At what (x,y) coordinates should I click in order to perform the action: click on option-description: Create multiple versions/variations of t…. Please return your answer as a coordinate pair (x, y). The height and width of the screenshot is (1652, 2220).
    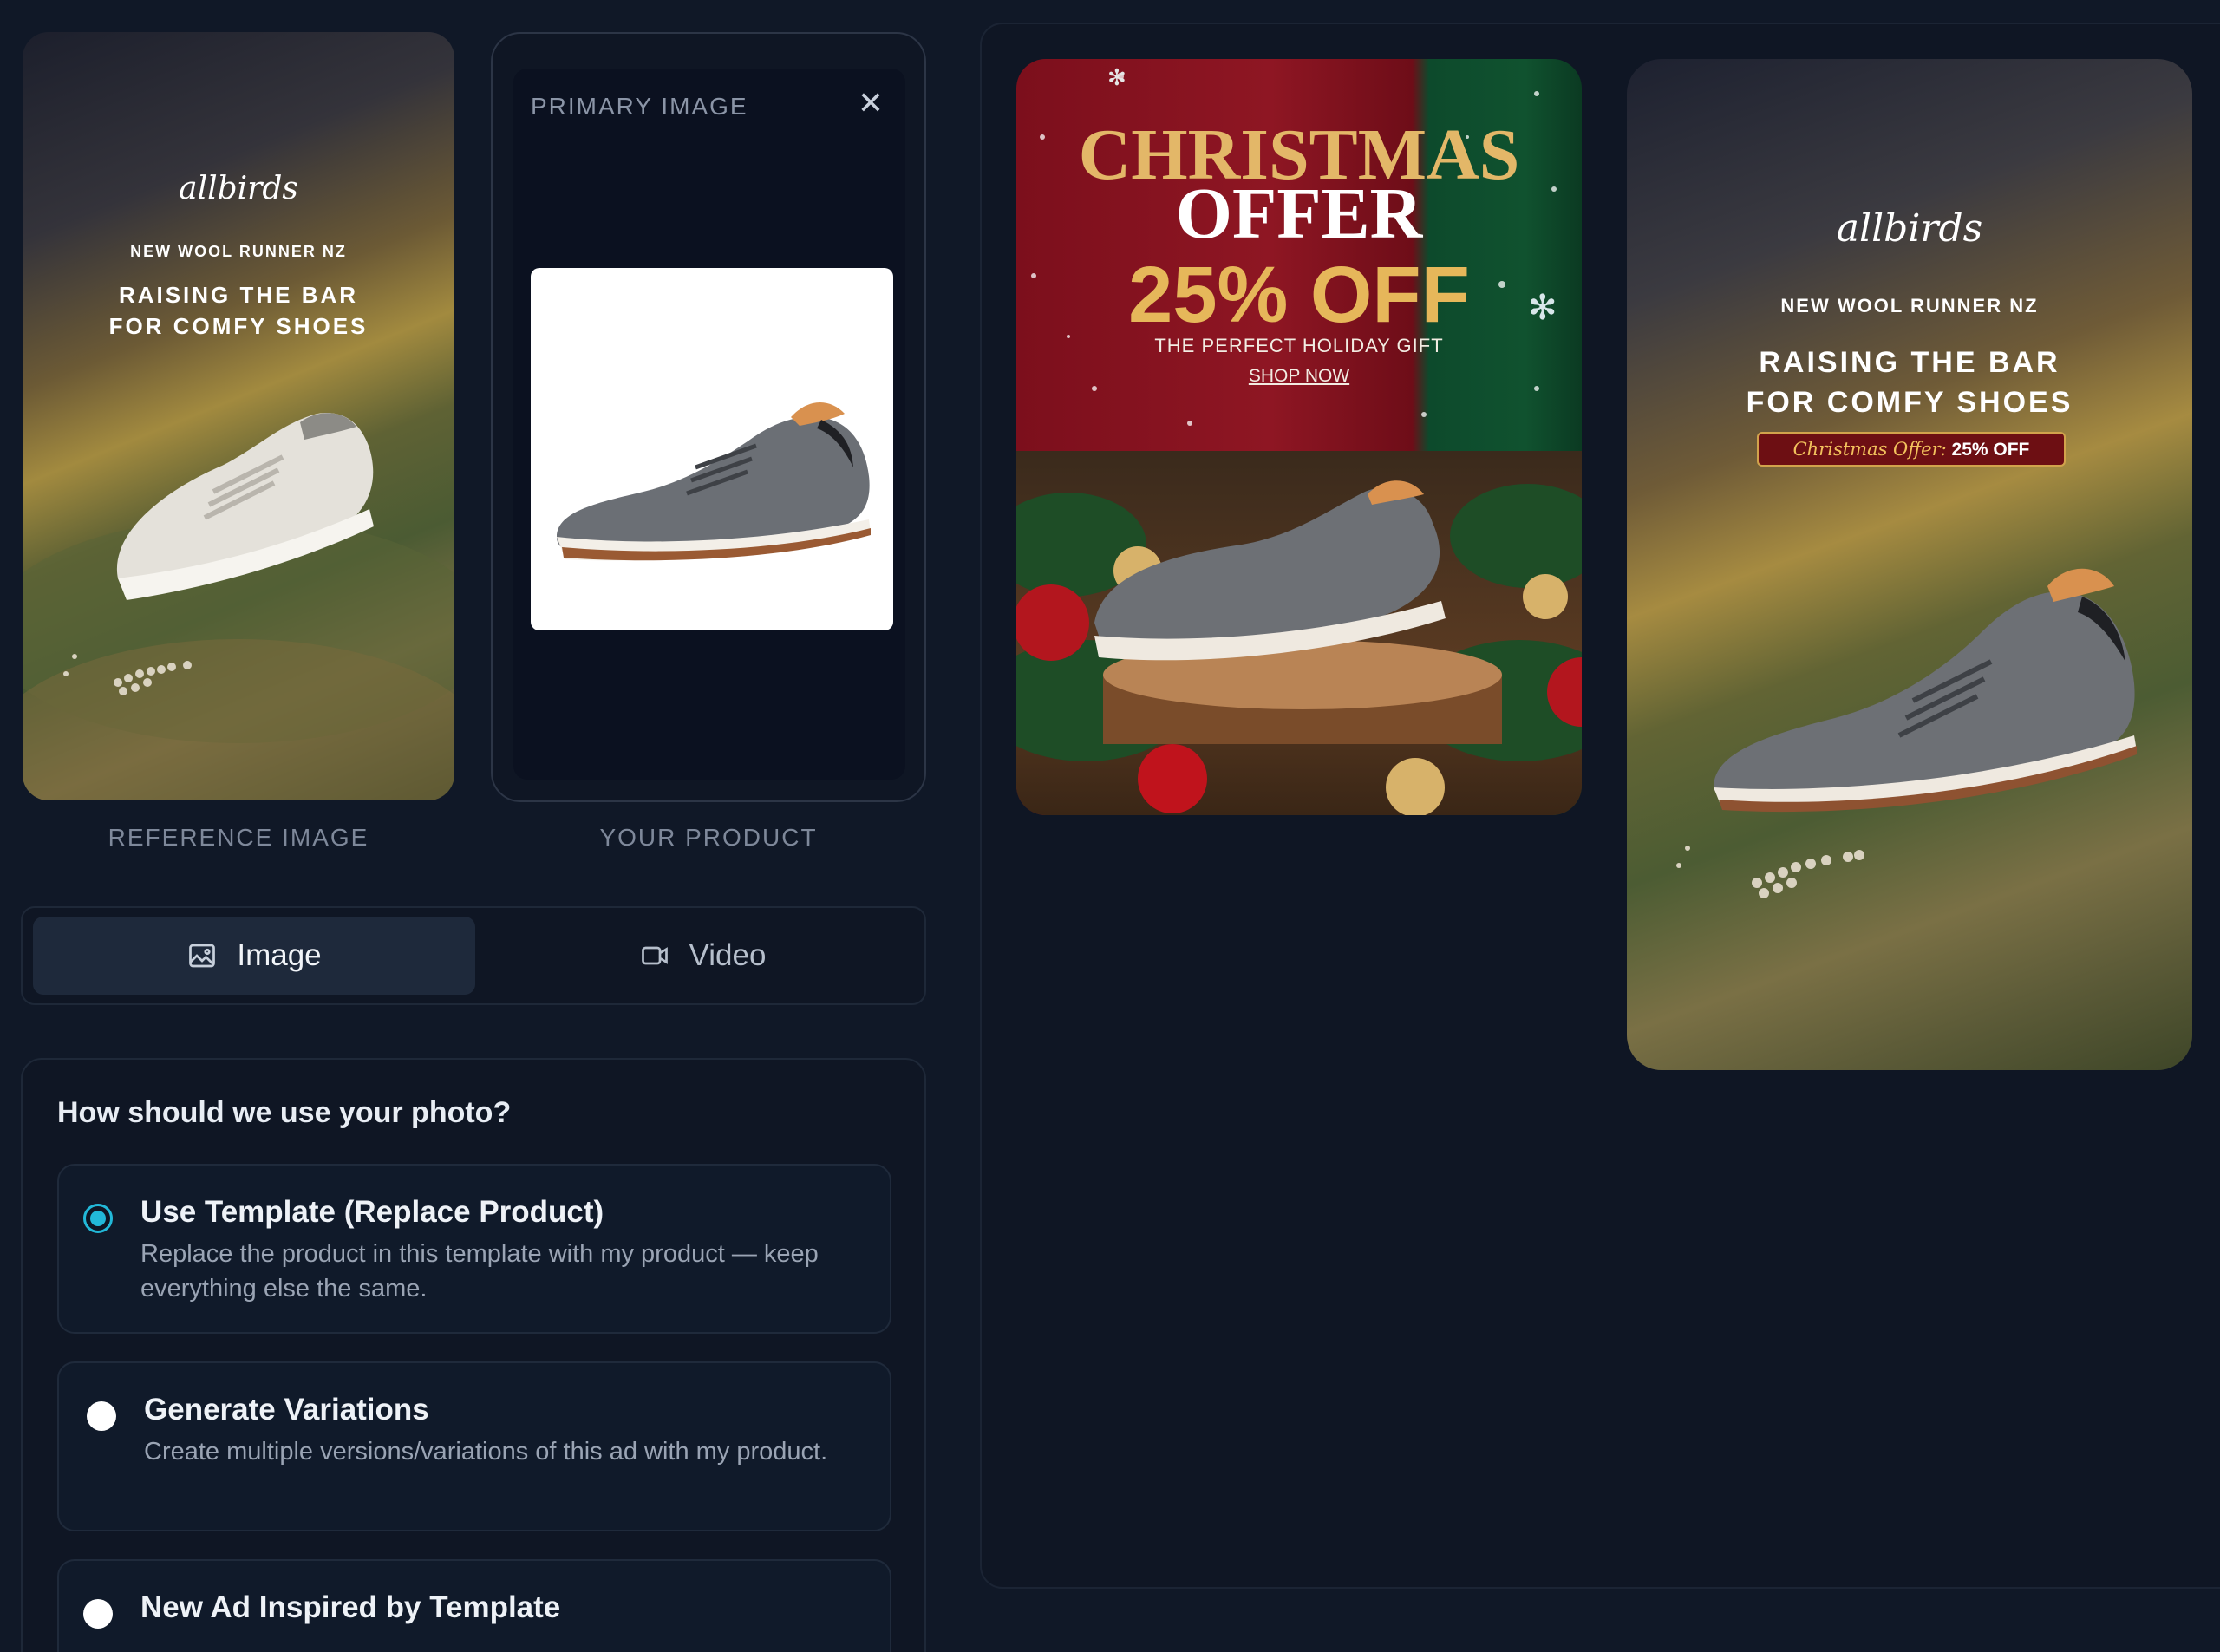
    Looking at the image, I should click on (486, 1452).